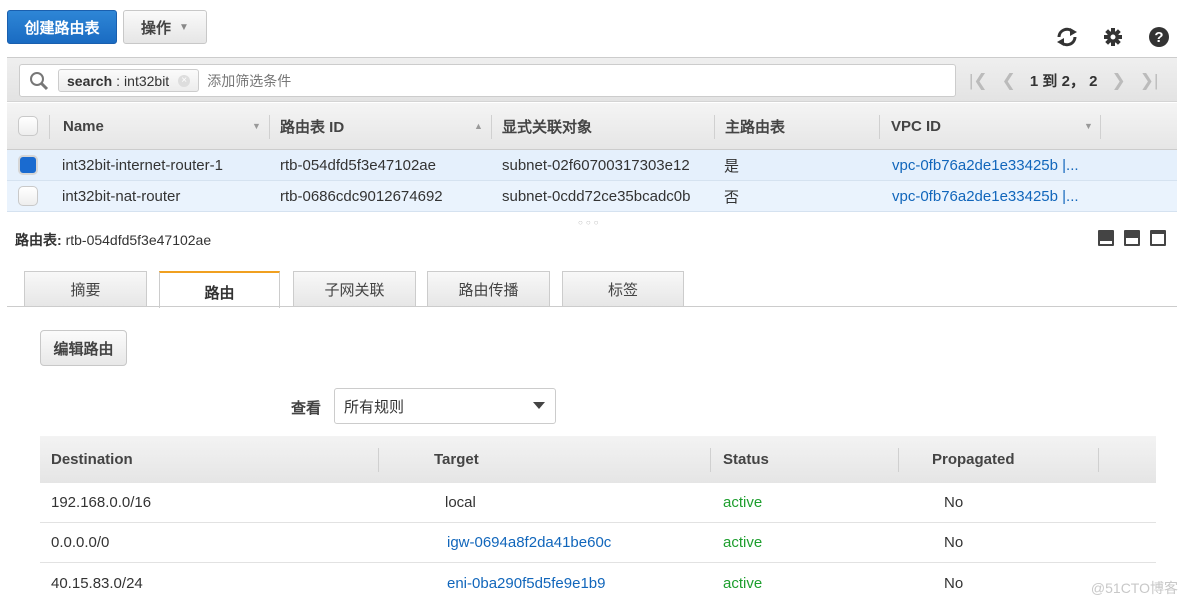 This screenshot has height=604, width=1184. Describe the element at coordinates (1158, 238) in the screenshot. I see `layout-bottom-large-icon` at that location.